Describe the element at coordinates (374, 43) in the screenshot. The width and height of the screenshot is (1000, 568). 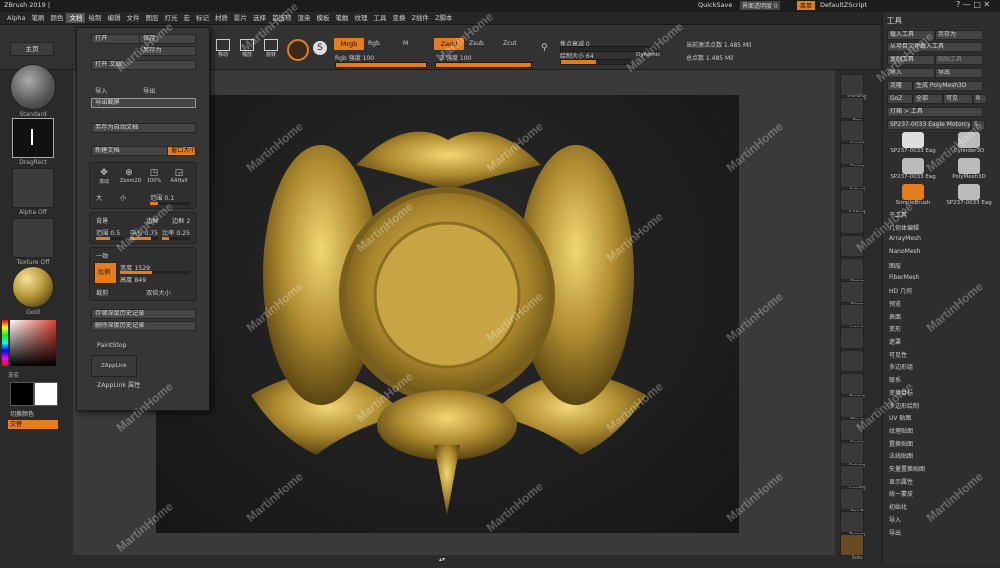
I see `rgb-button: Rgb` at that location.